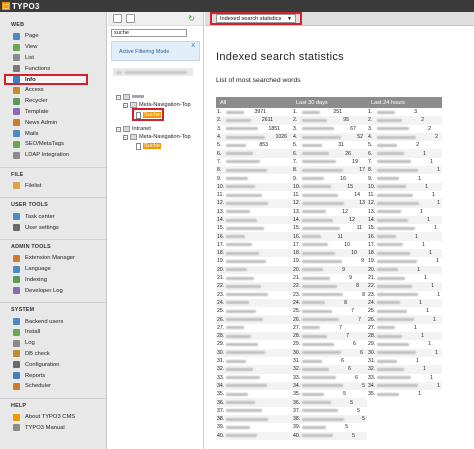 This screenshot has width=474, height=449. Describe the element at coordinates (53, 112) in the screenshot. I see `module-item: Template` at that location.